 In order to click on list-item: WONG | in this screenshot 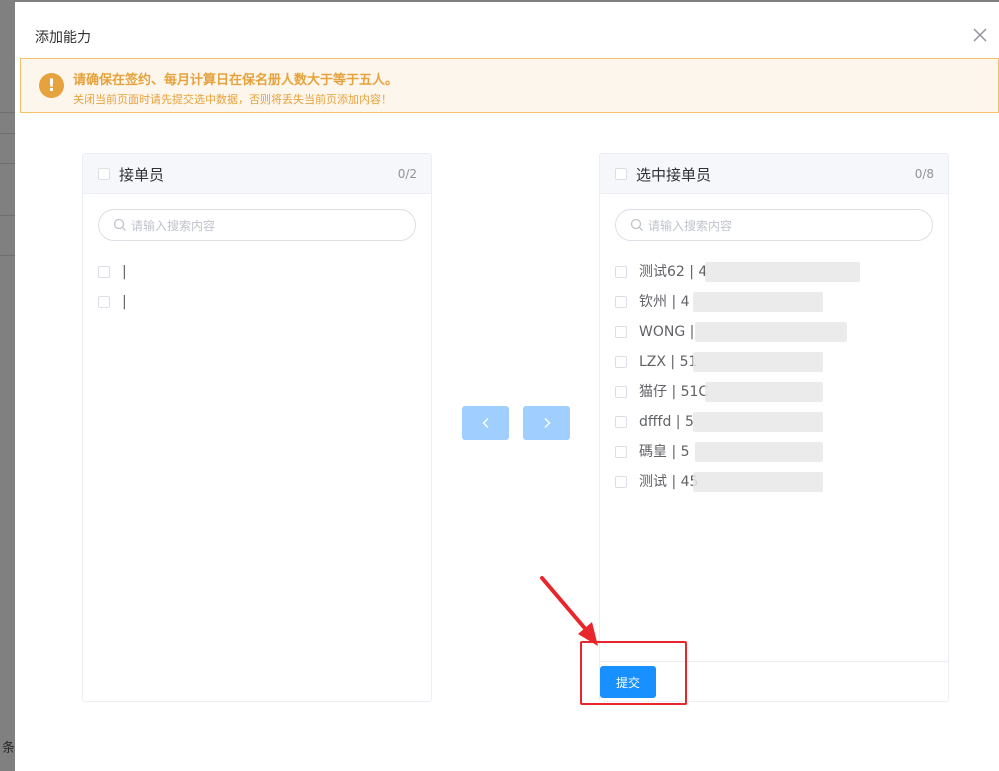, I will do `click(775, 337)`.